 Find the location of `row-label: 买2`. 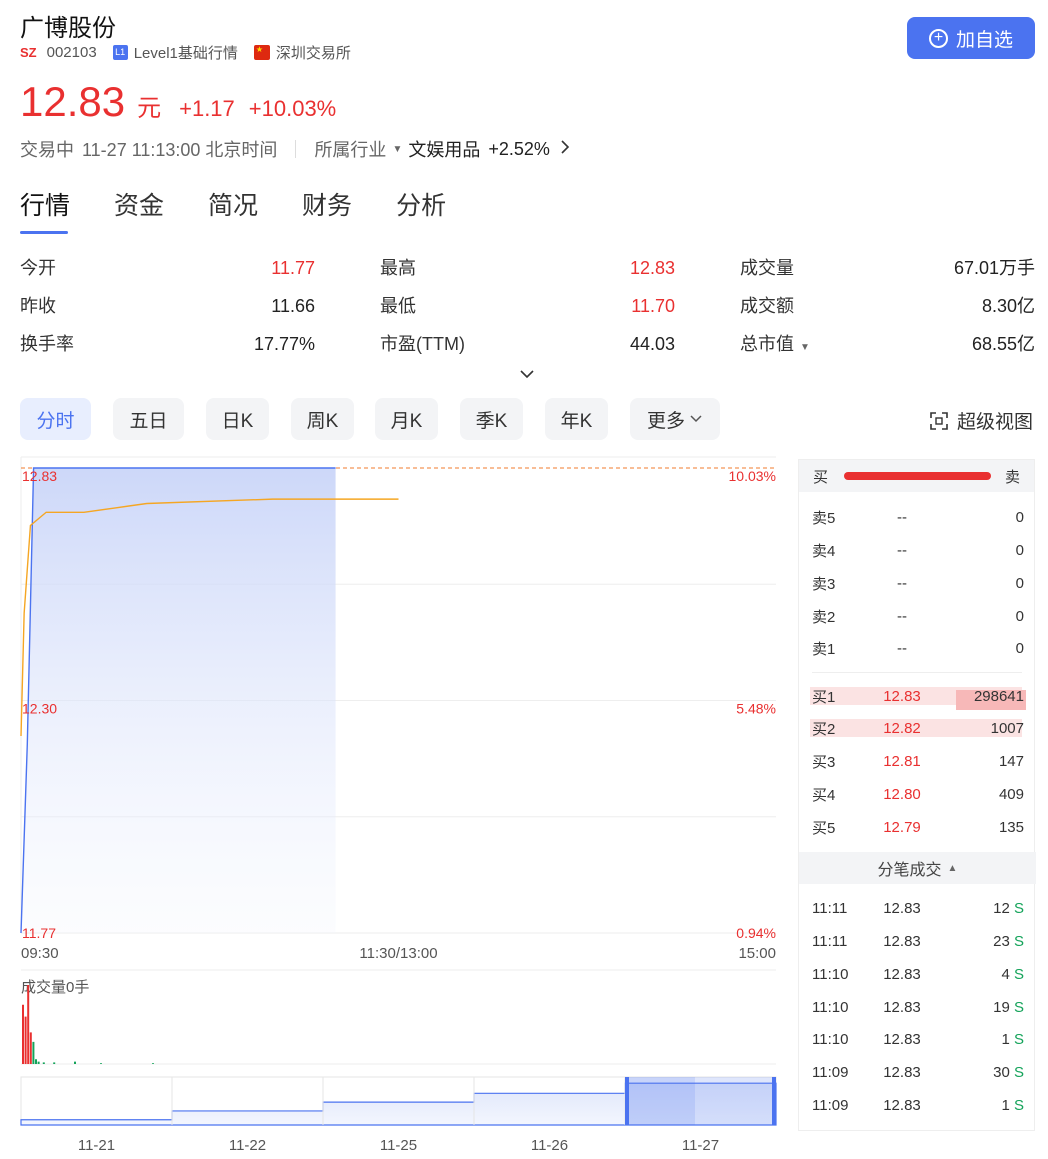

row-label: 买2 is located at coordinates (824, 729).